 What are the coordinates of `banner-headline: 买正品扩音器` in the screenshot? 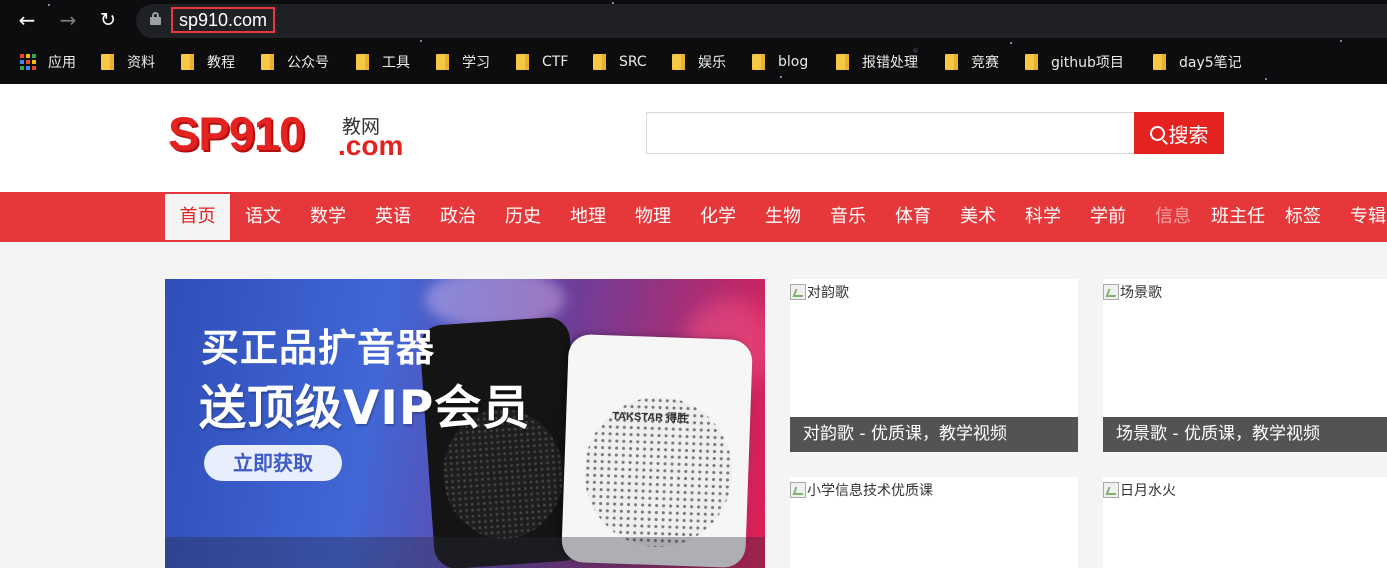 It's located at (318, 348).